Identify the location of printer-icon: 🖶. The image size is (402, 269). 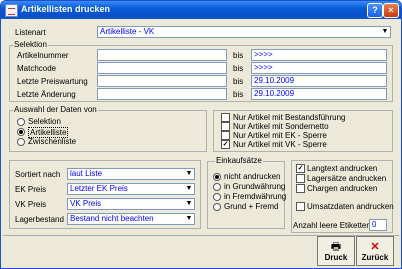
(336, 247).